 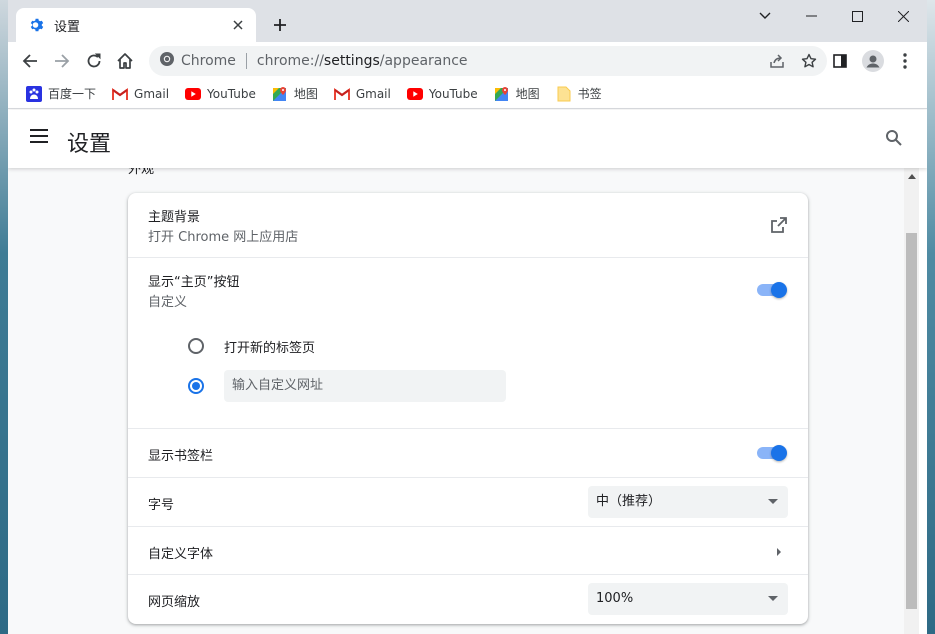 What do you see at coordinates (468, 502) in the screenshot?
I see `font-size-row: 字号 中（推荐）` at bounding box center [468, 502].